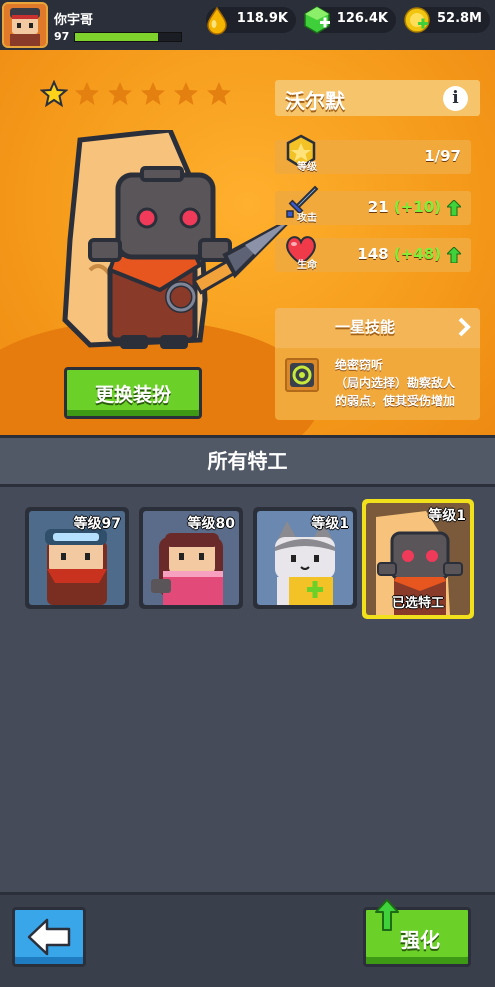 Image resolution: width=495 pixels, height=987 pixels. Describe the element at coordinates (211, 524) in the screenshot. I see `agent-card-level: 等级80` at that location.